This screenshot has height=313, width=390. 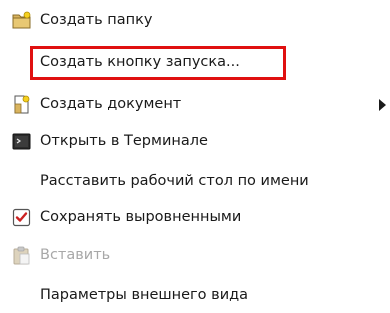 I want to click on menu-item-create-document: Создать документ, so click(x=195, y=104).